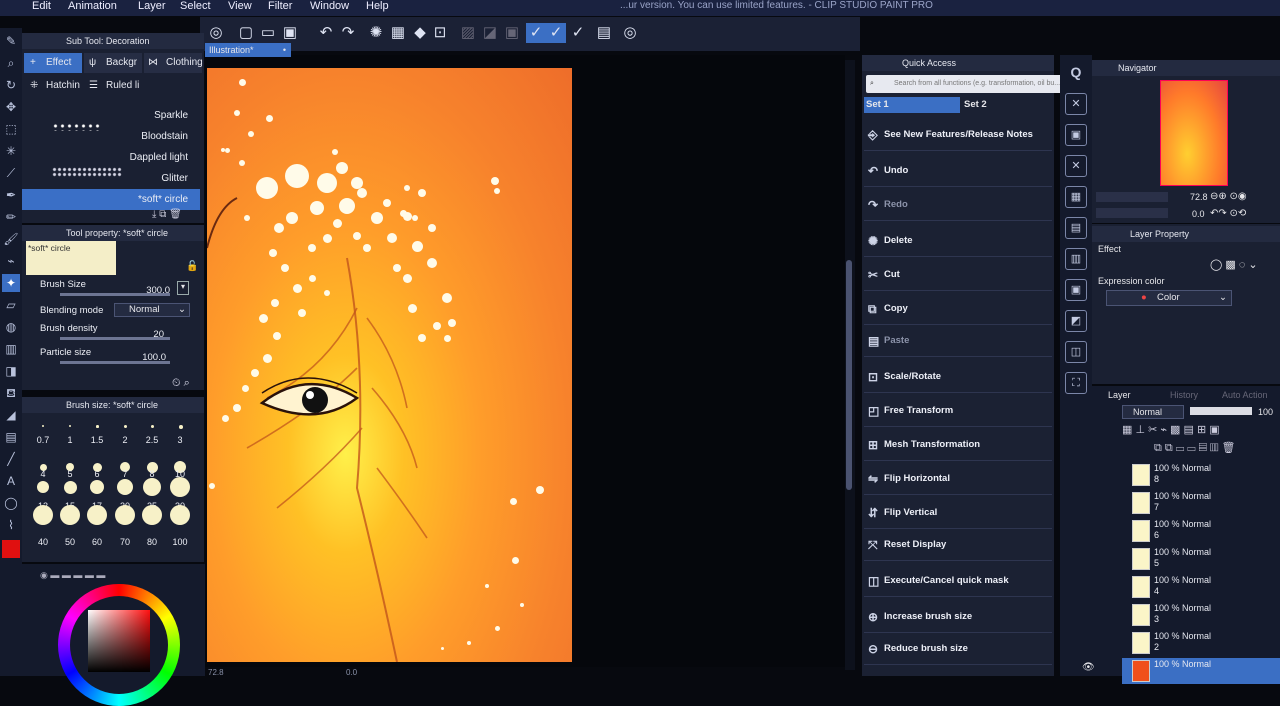 This screenshot has width=1280, height=706. Describe the element at coordinates (1171, 429) in the screenshot. I see `layer-tool-icons: ▦ ⊥ ✂ ⌁ ▩ ▤ ⊞ ▣` at that location.